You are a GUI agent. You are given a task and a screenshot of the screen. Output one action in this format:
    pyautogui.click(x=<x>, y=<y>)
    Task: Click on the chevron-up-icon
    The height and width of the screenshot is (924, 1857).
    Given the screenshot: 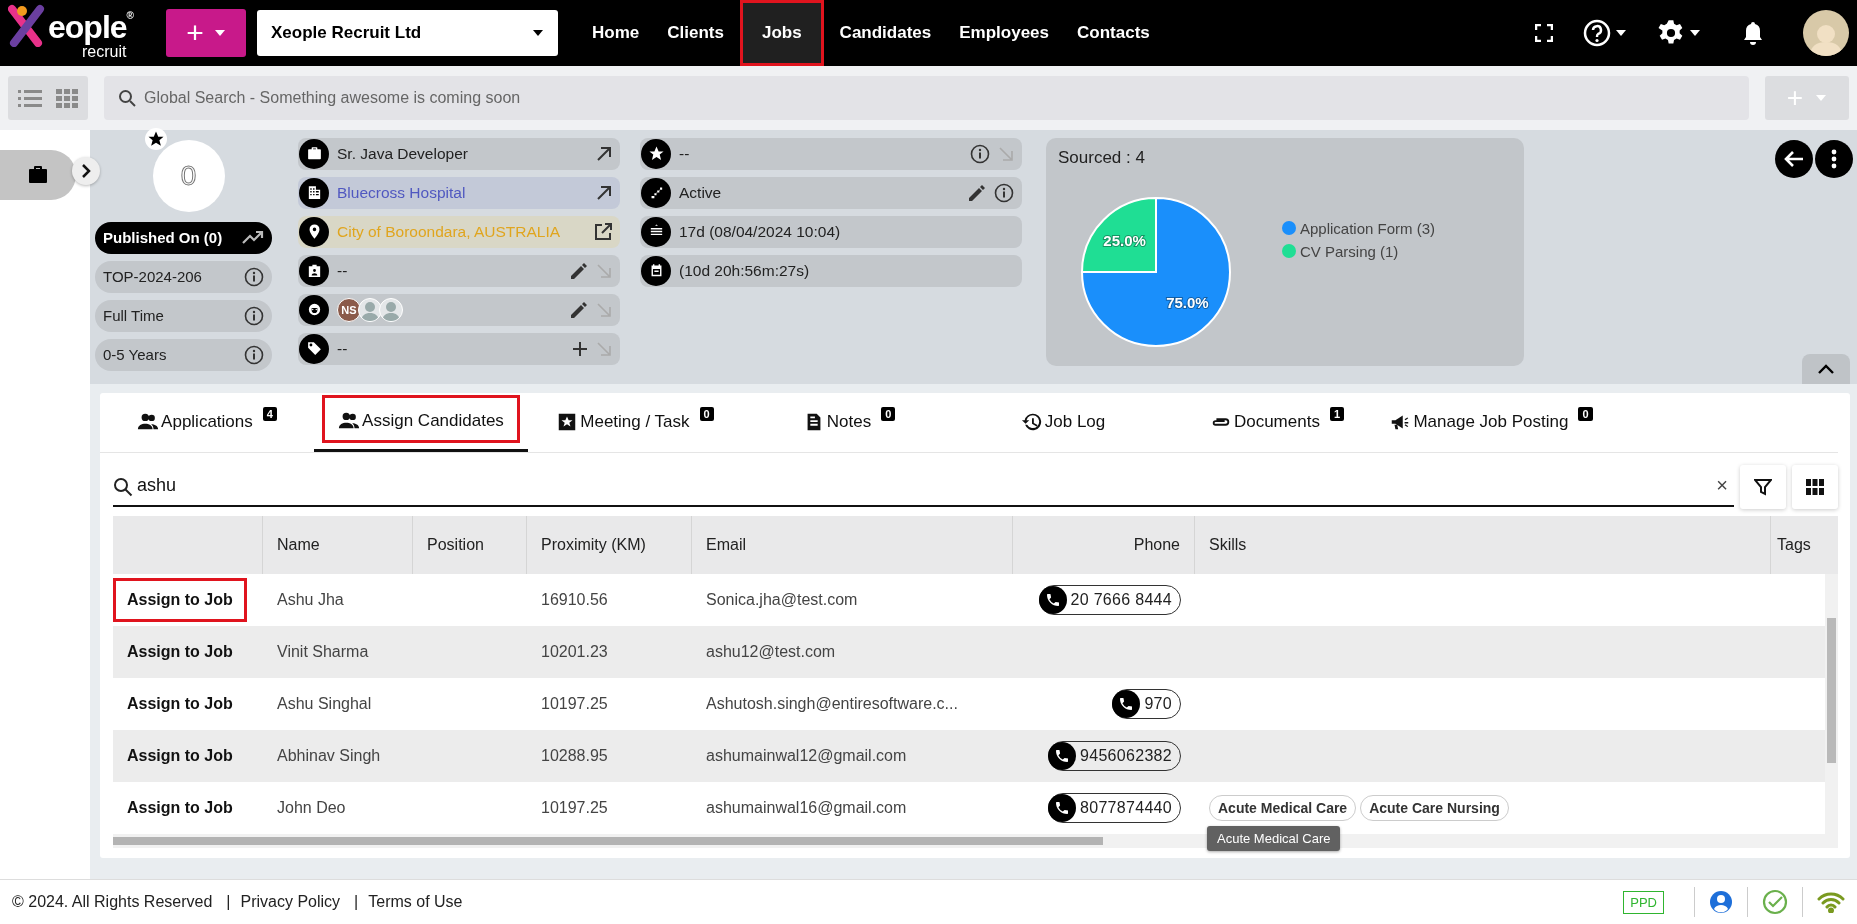 What is the action you would take?
    pyautogui.click(x=1826, y=368)
    